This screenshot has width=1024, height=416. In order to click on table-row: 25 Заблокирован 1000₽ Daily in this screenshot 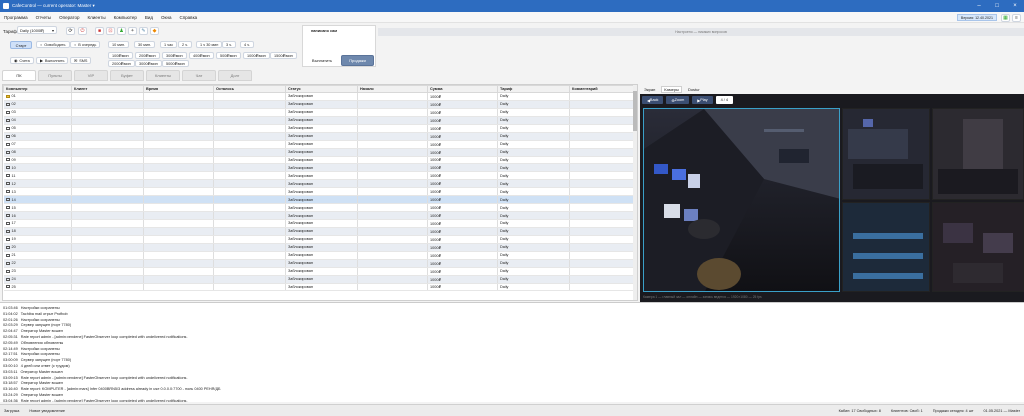, I will do `click(319, 287)`.